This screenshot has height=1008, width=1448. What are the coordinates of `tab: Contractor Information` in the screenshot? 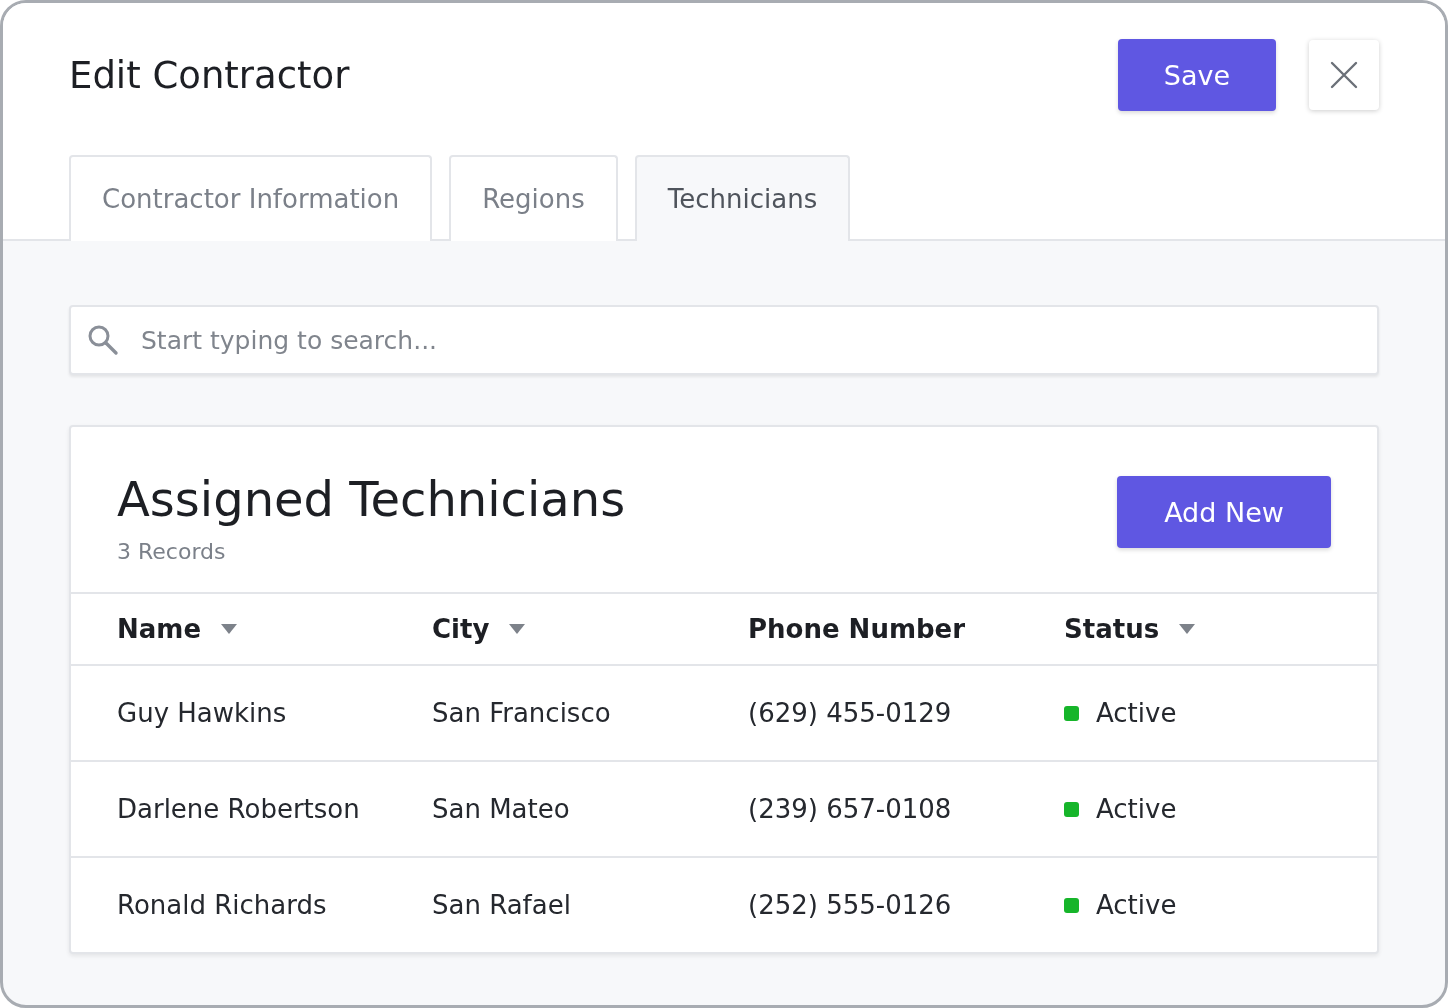 It's located at (251, 198).